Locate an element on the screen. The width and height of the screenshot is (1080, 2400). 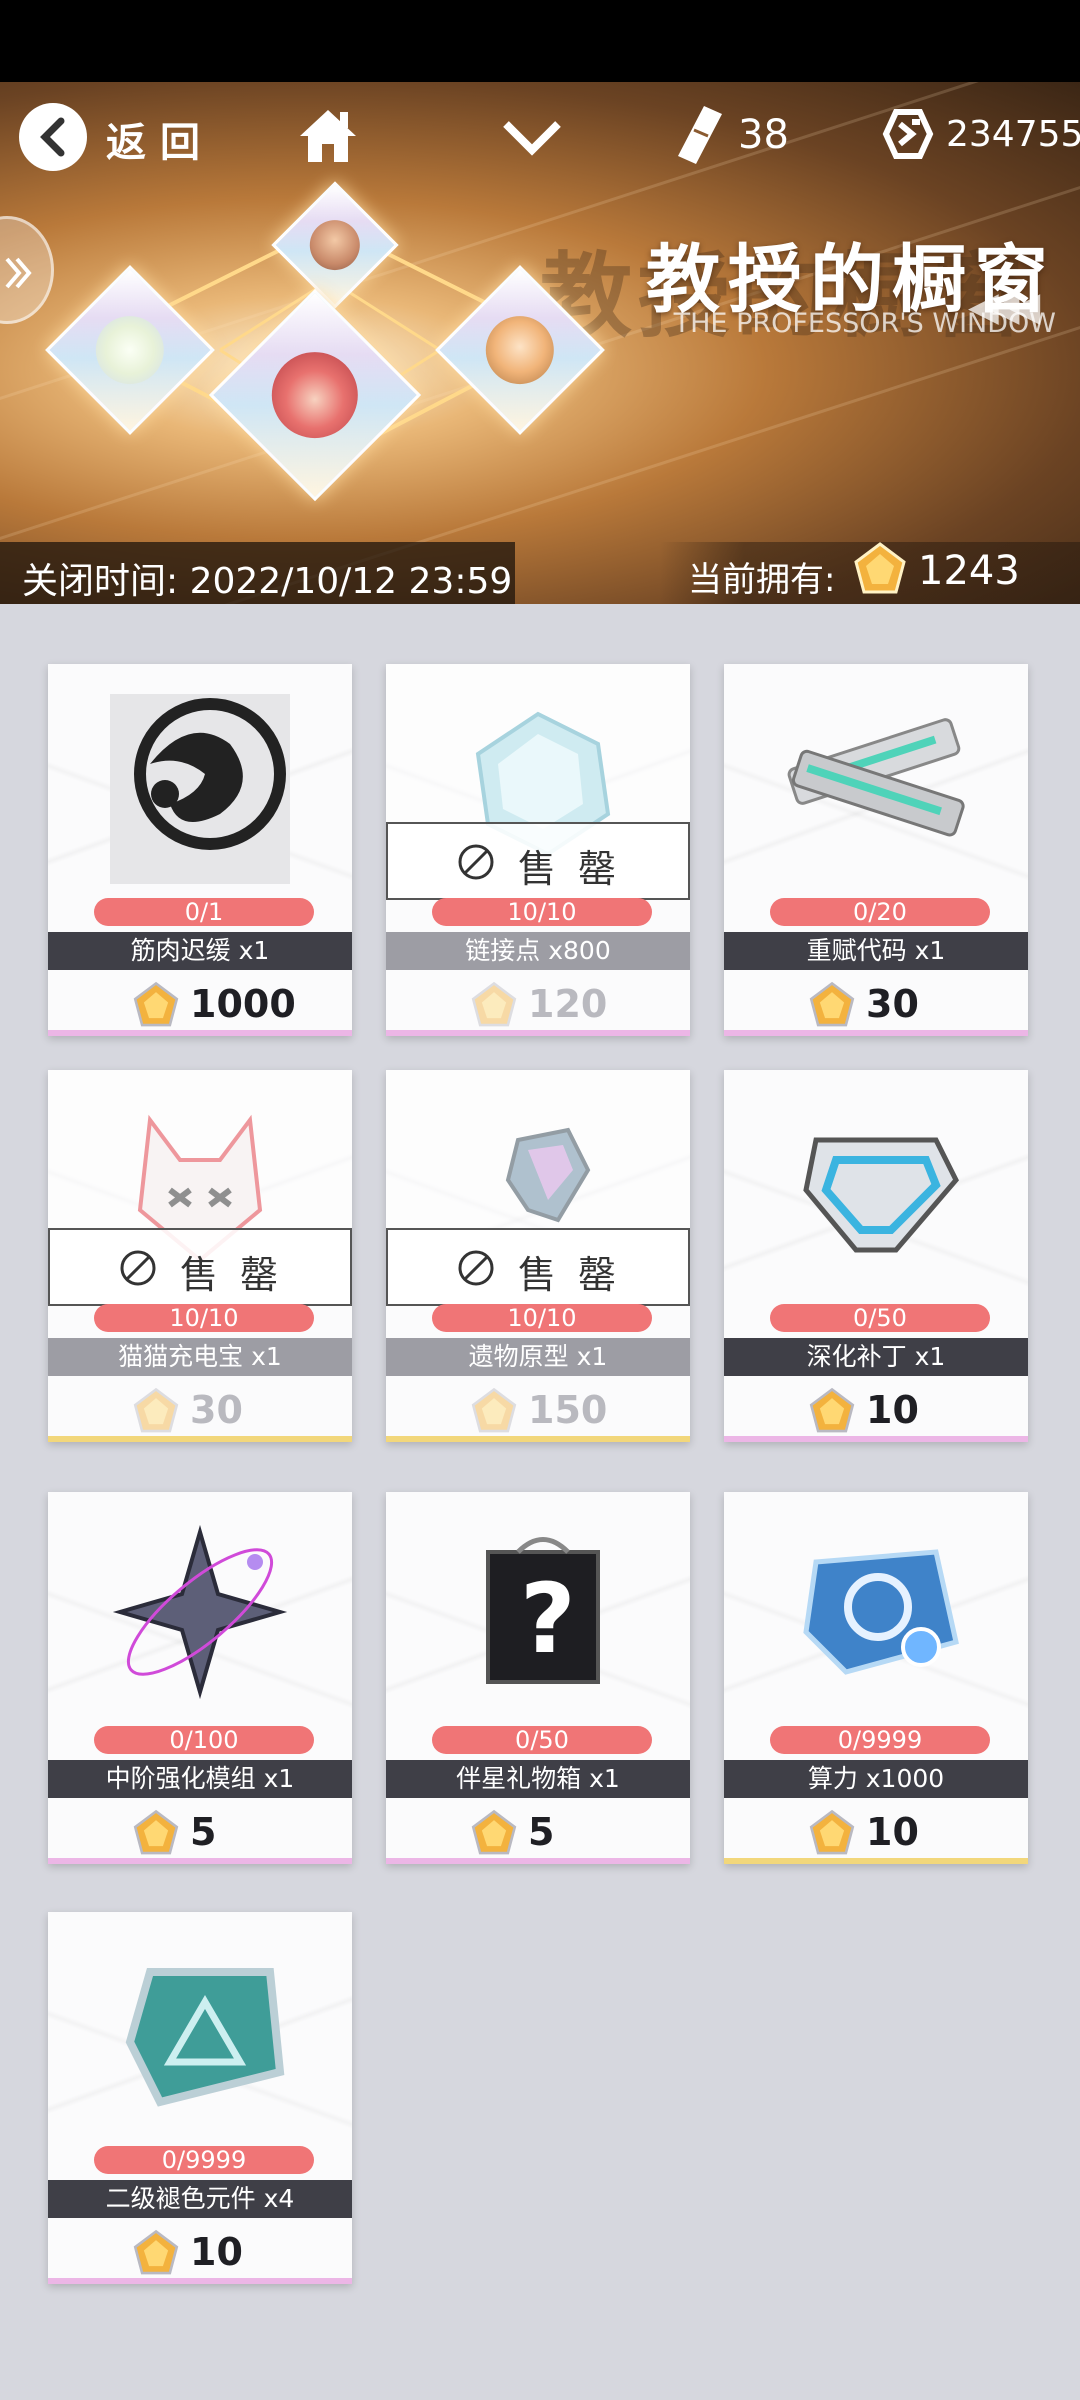
owned-label: 当前拥有: is located at coordinates (762, 580).